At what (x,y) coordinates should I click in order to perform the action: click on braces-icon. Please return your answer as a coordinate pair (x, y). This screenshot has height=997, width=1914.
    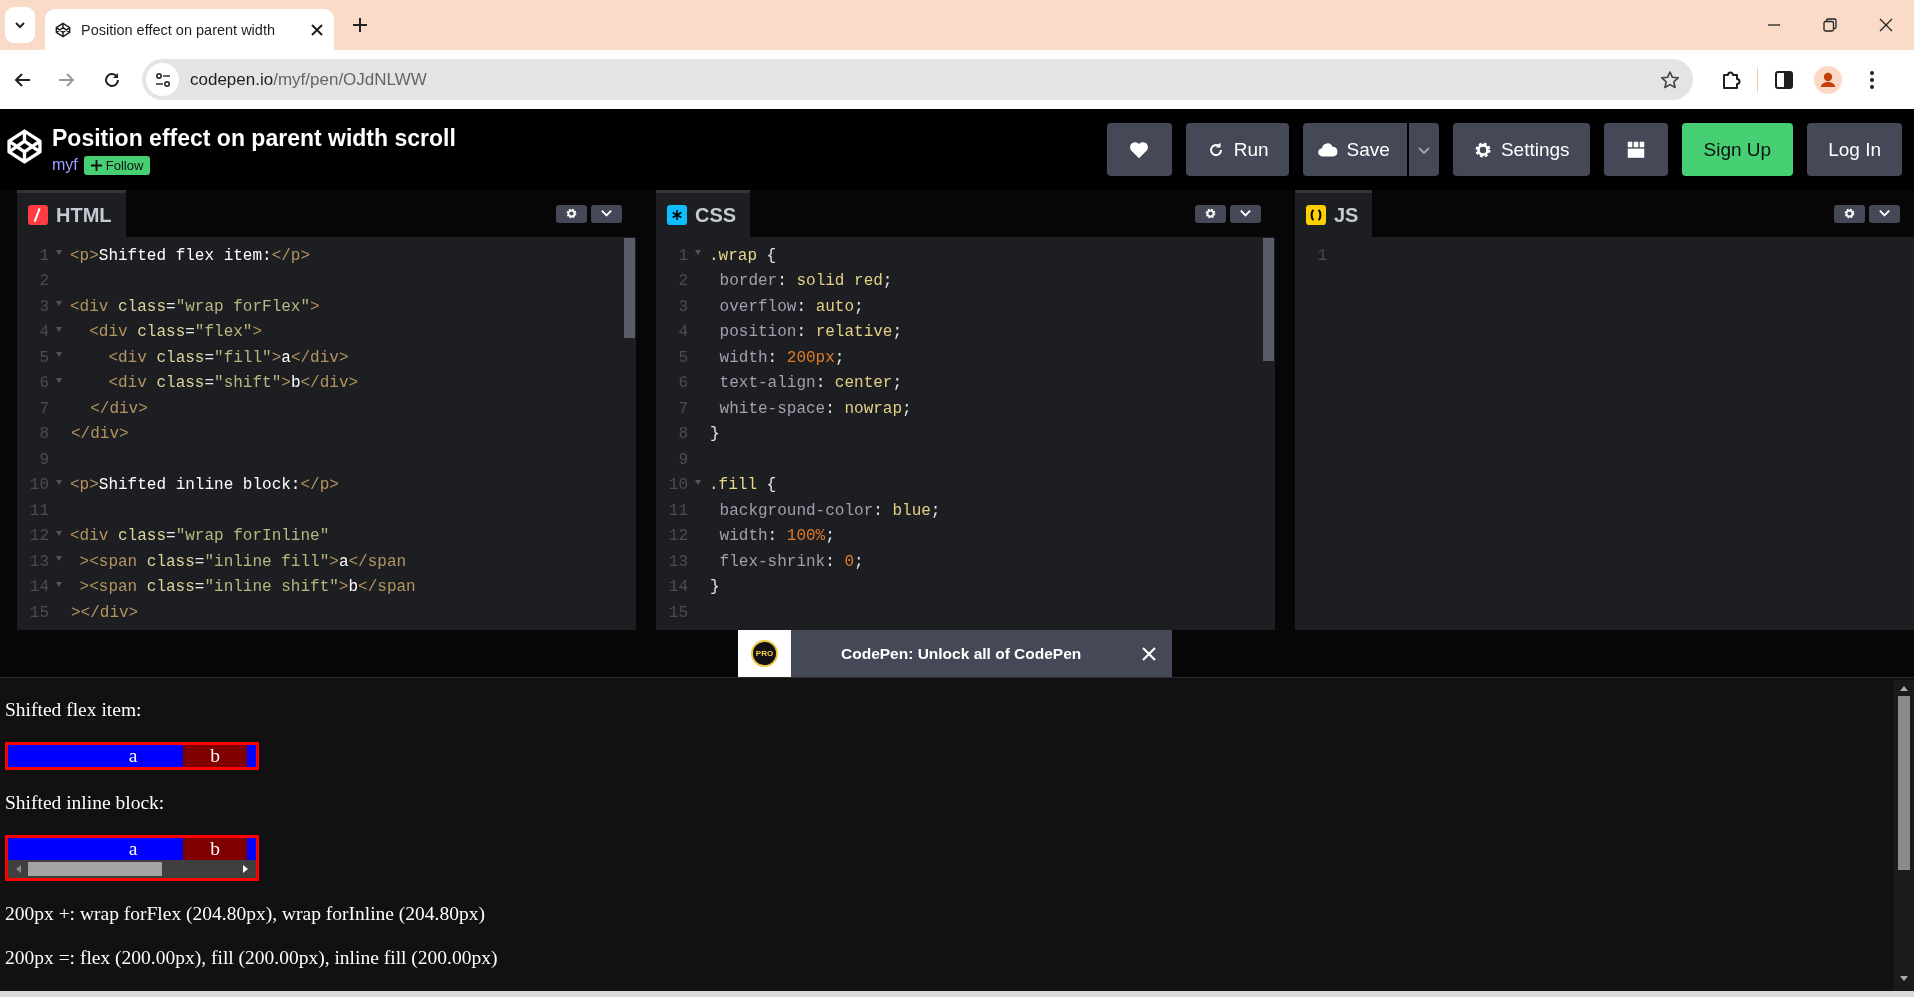
    Looking at the image, I should click on (1316, 215).